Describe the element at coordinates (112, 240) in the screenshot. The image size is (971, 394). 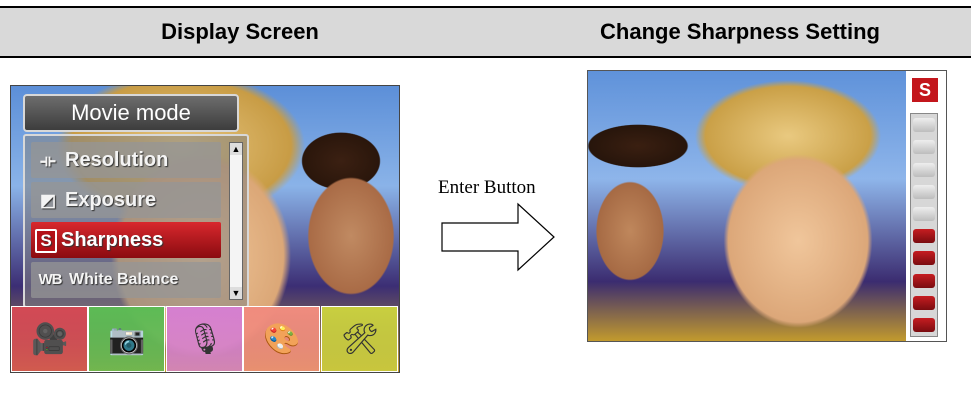
I see `menu-item-label: Sharpness` at that location.